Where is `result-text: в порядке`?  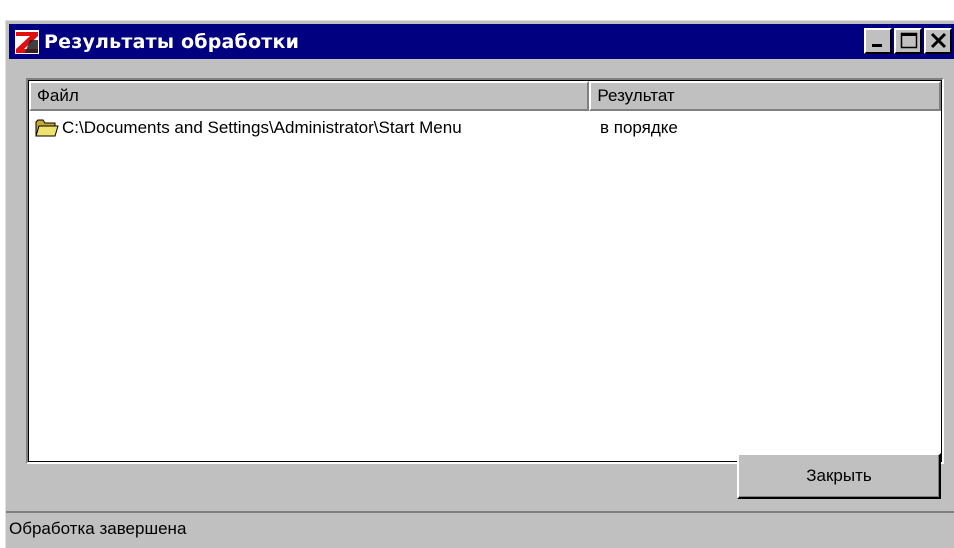
result-text: в порядке is located at coordinates (639, 127).